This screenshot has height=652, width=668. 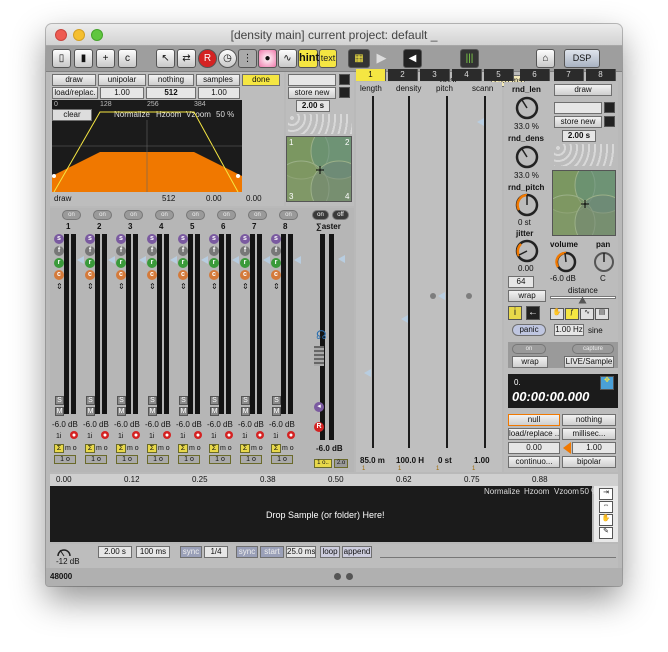 I want to click on right-nothing-select: nothing, so click(x=589, y=420).